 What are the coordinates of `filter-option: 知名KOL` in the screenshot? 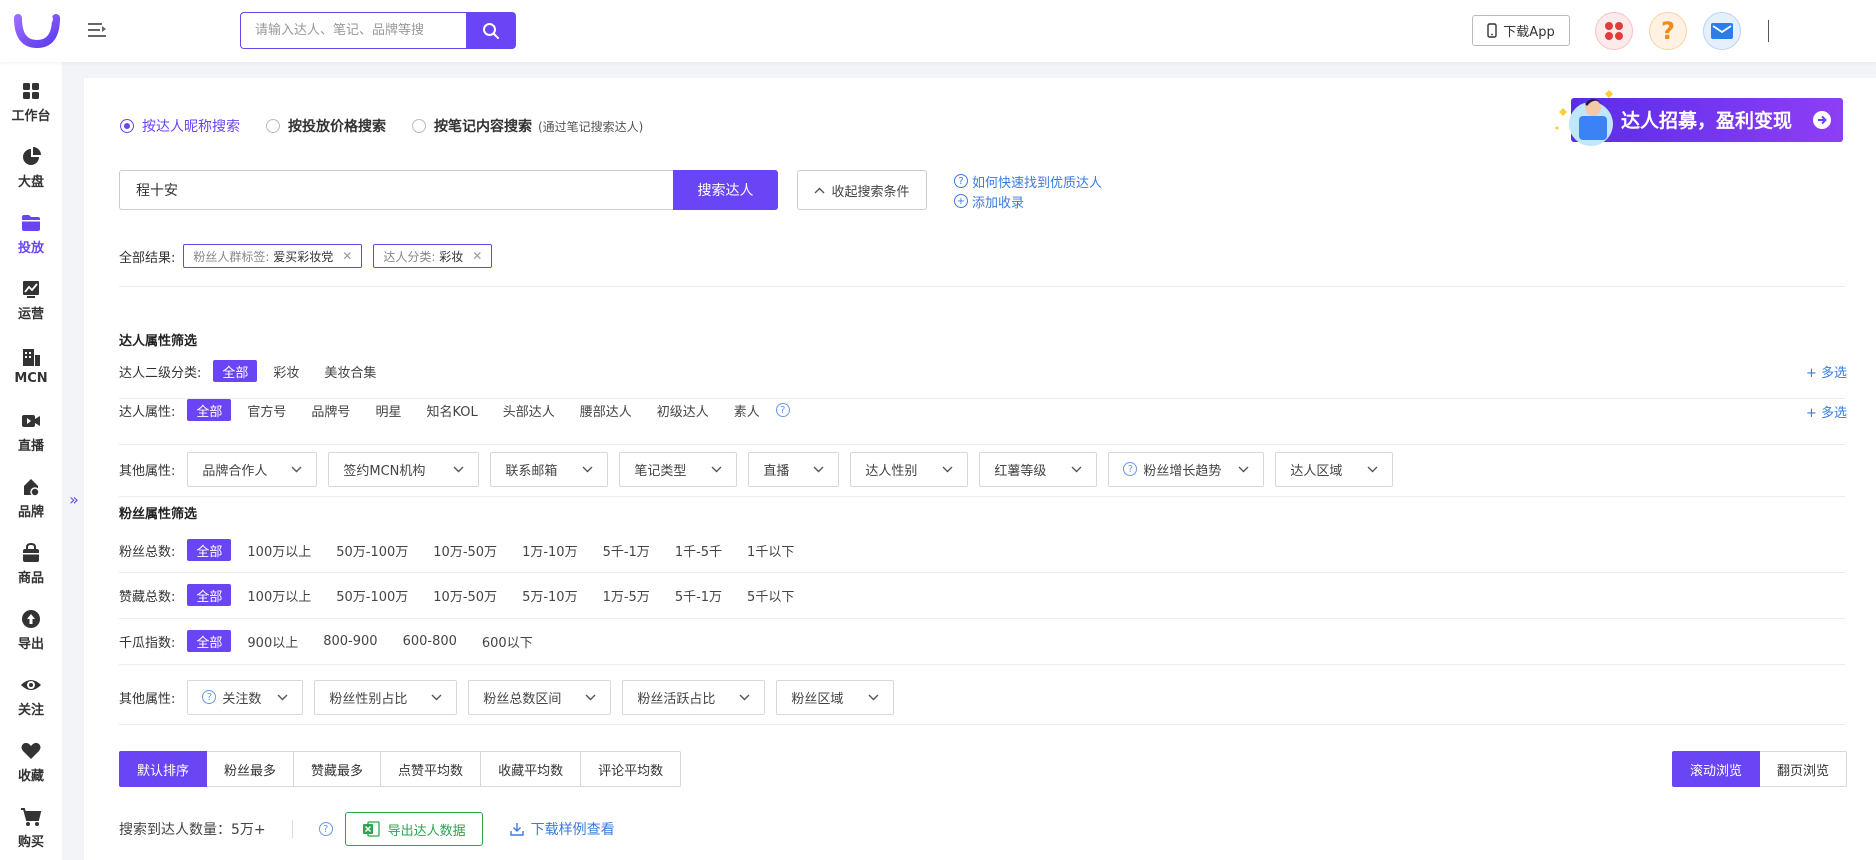 It's located at (451, 410).